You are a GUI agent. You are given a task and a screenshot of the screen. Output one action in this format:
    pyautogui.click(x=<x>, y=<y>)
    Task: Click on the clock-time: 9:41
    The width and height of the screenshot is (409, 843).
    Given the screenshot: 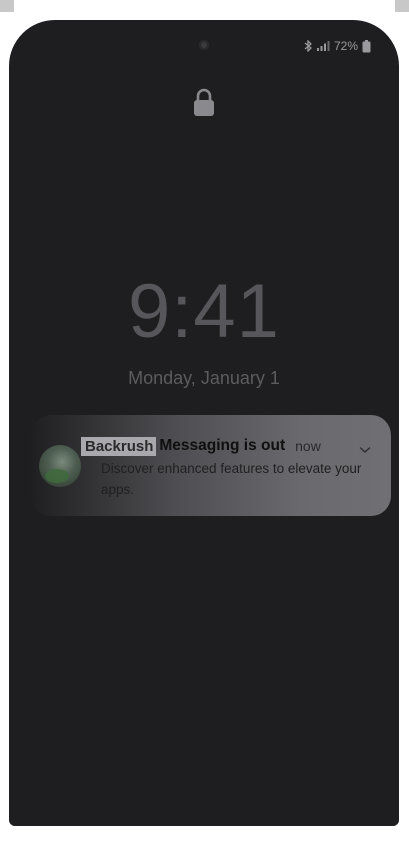 What is the action you would take?
    pyautogui.click(x=204, y=311)
    